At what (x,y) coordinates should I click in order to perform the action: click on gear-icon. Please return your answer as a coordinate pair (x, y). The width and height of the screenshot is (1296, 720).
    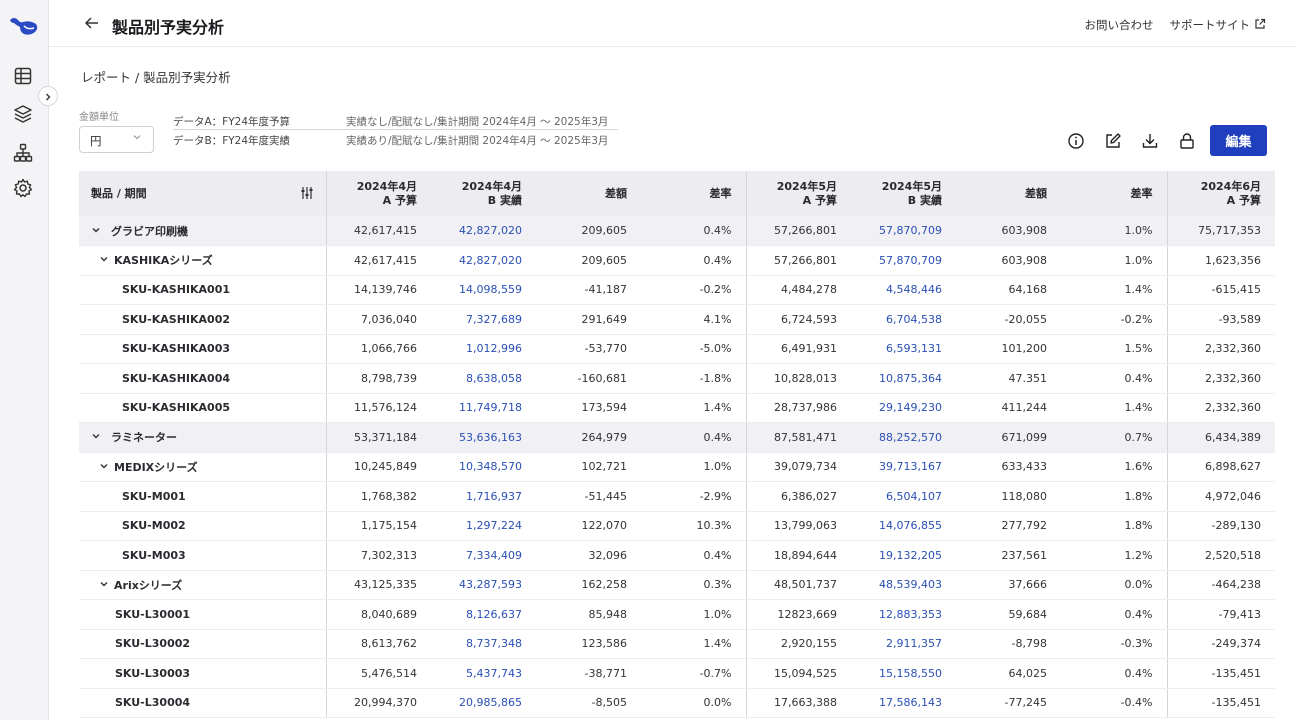
    Looking at the image, I should click on (23, 188).